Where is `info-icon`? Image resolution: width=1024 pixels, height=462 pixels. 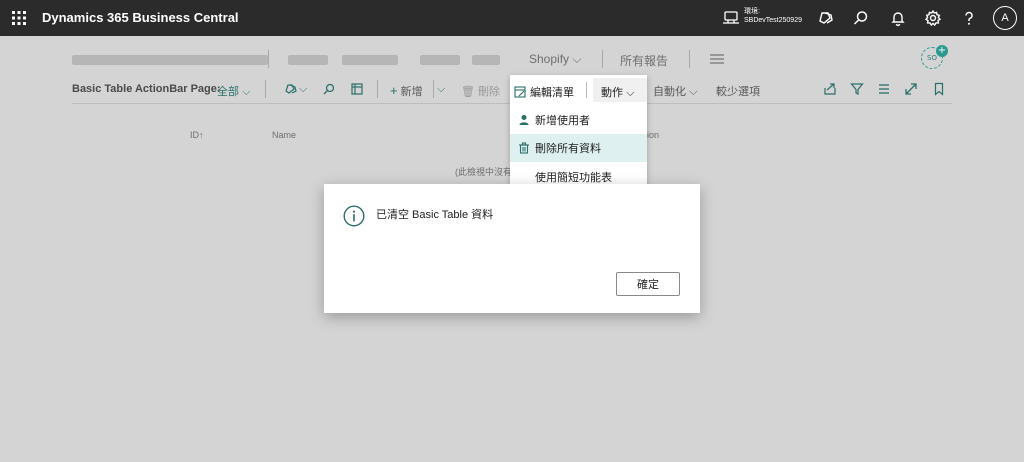 info-icon is located at coordinates (354, 216).